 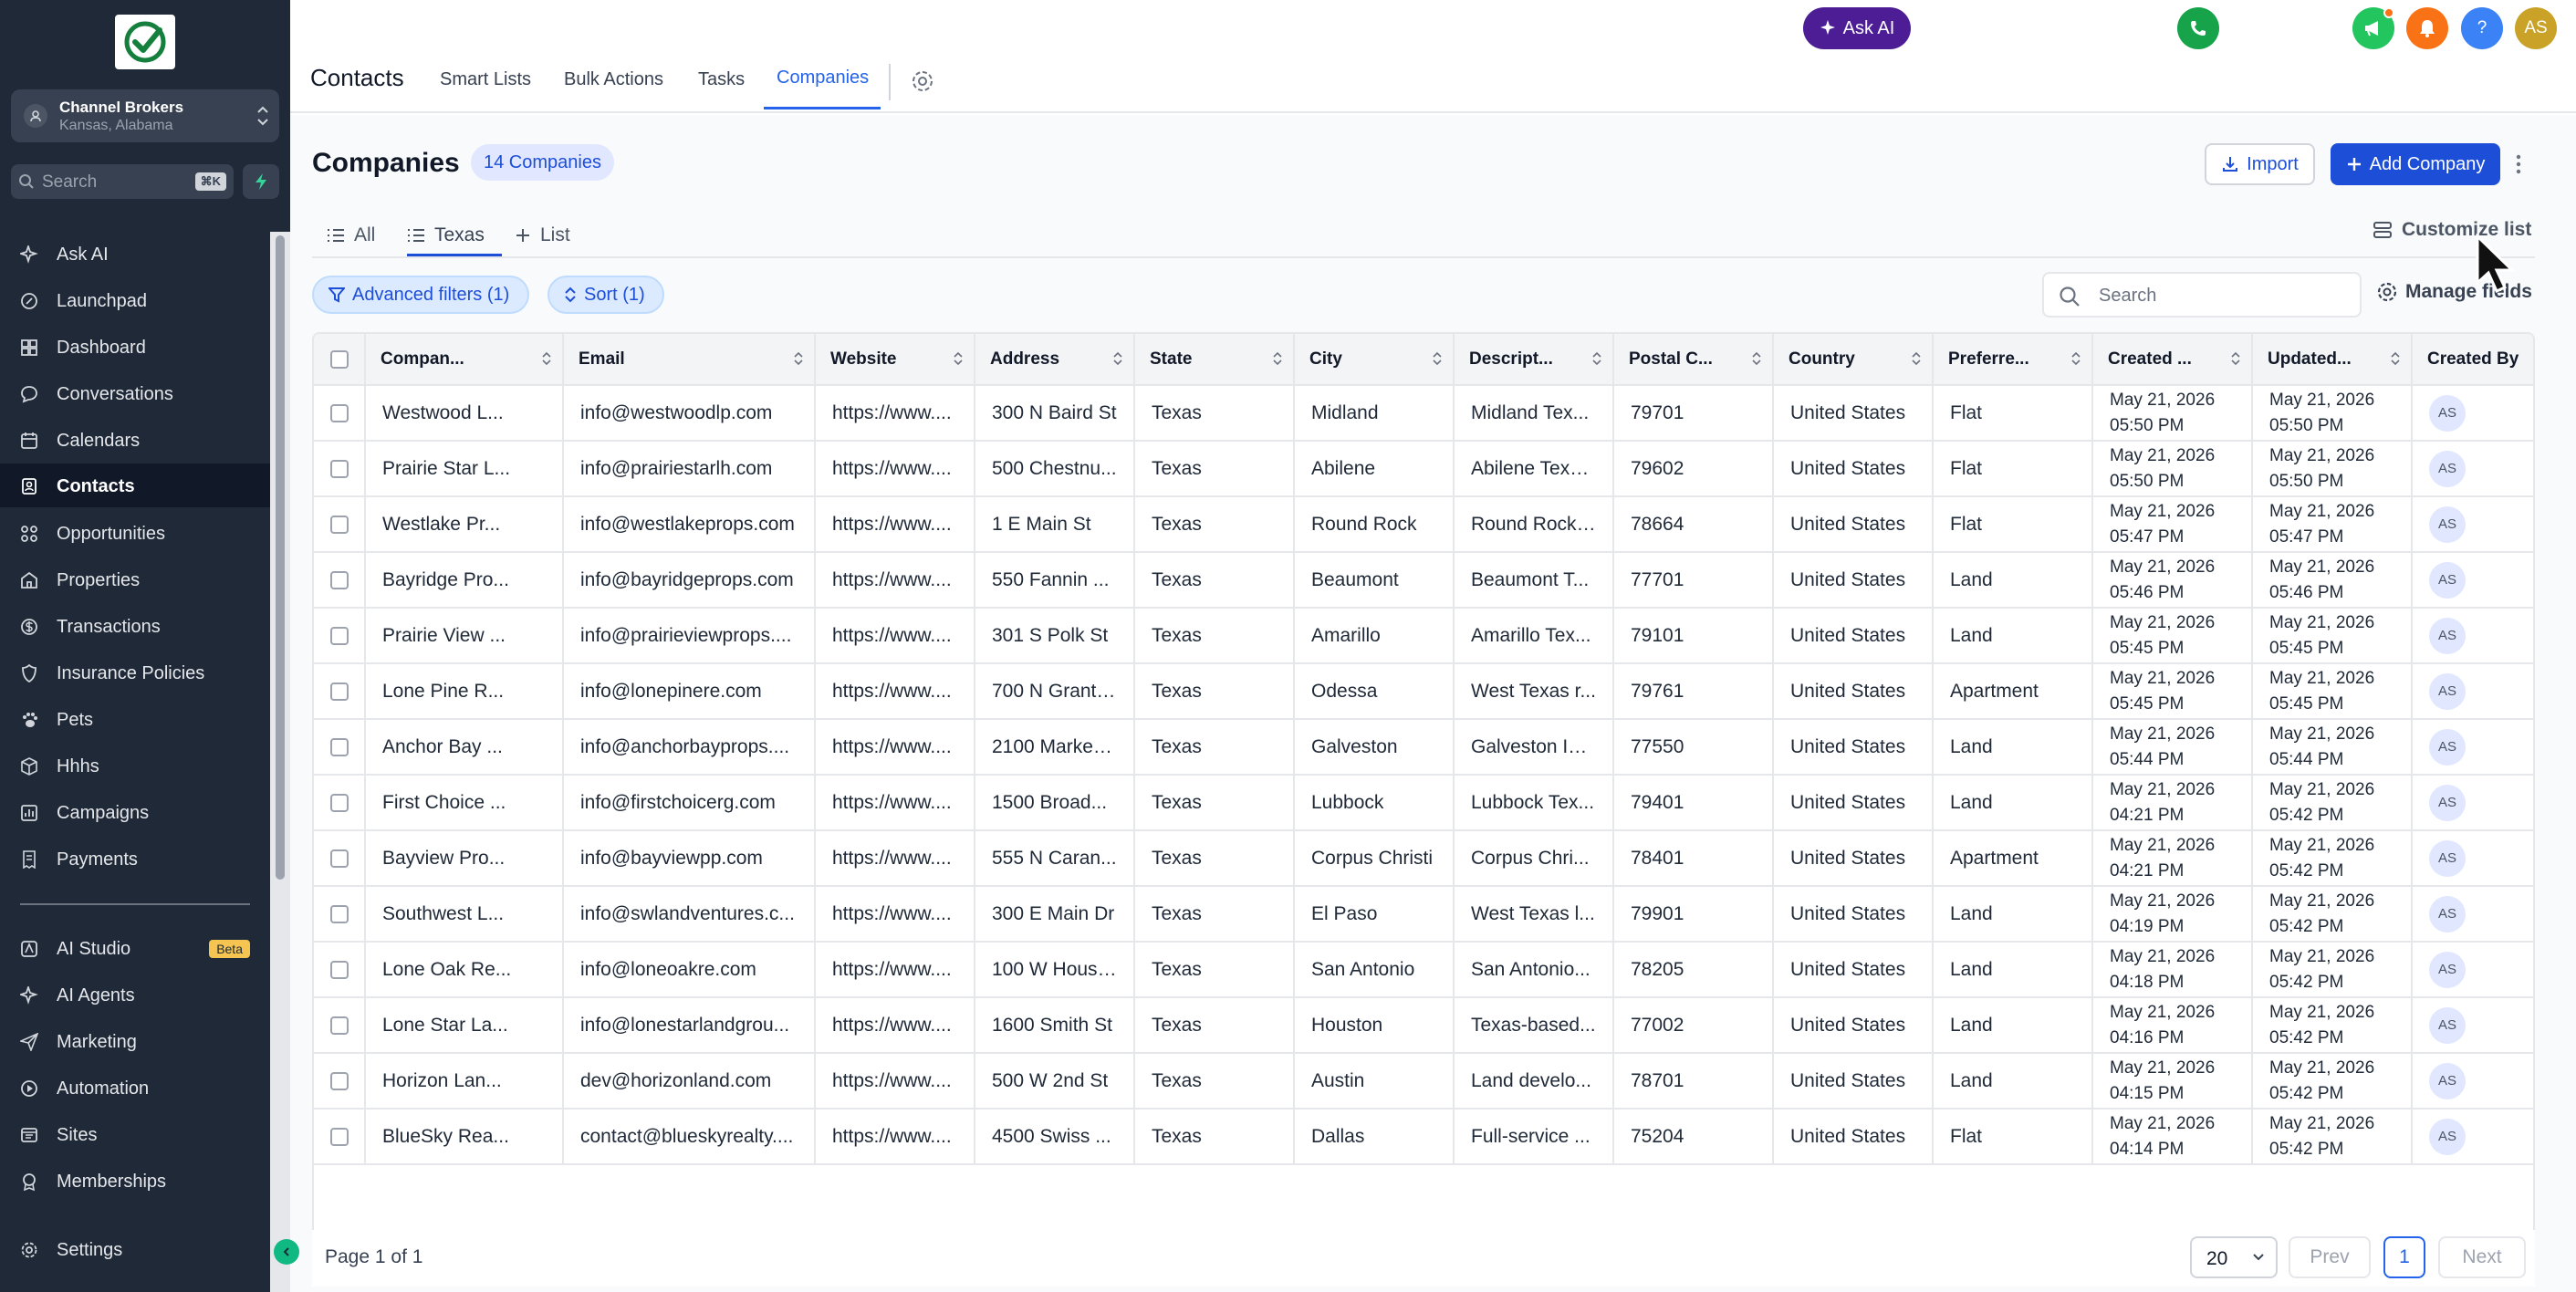 I want to click on sidebar-item-opportunities: Opportunities, so click(x=135, y=533).